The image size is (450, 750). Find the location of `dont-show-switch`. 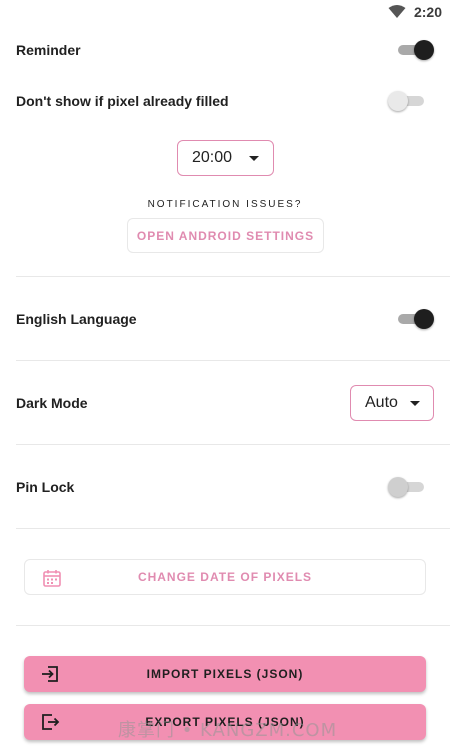

dont-show-switch is located at coordinates (408, 101).